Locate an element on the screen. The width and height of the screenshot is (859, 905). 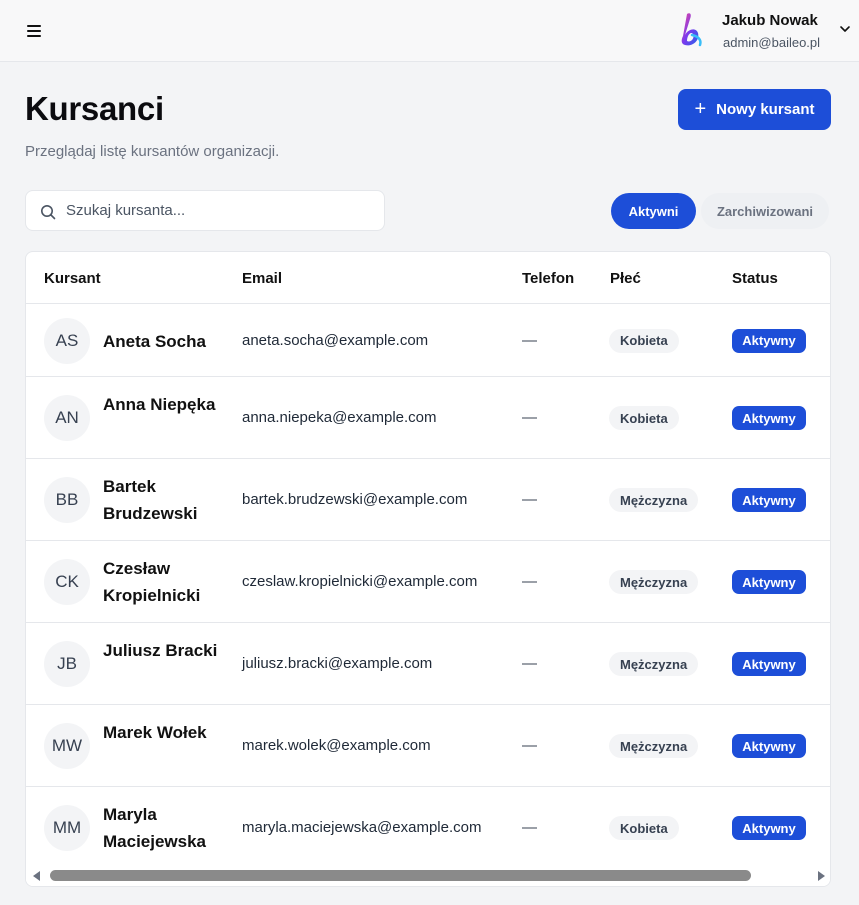
add-student-button: + Nowy kursant is located at coordinates (754, 109).